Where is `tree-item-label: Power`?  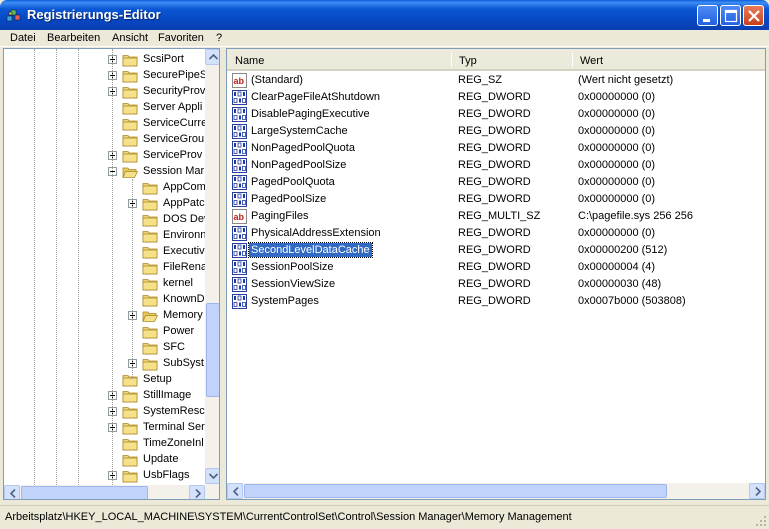
tree-item-label: Power is located at coordinates (179, 331).